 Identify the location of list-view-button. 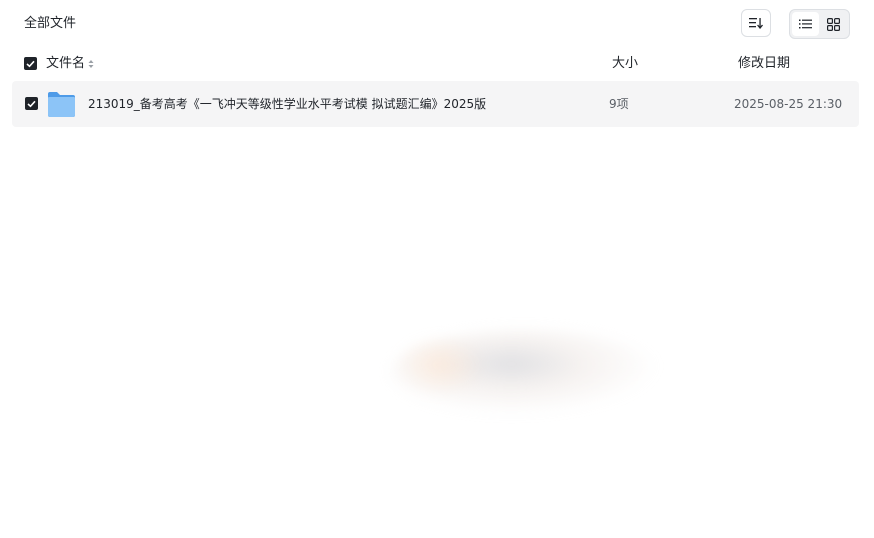
(805, 24).